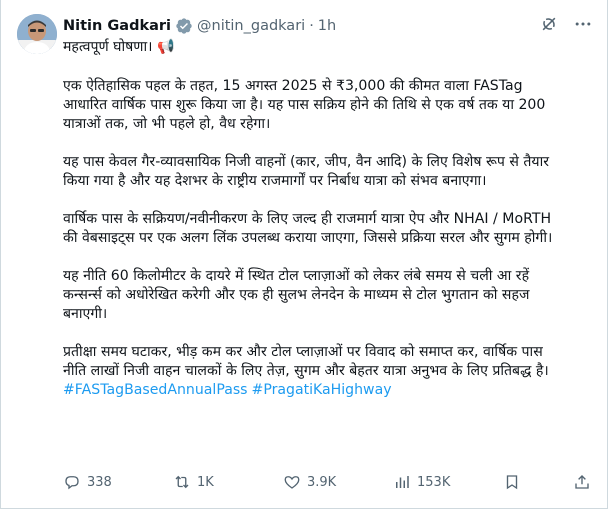  Describe the element at coordinates (292, 482) in the screenshot. I see `heart-icon` at that location.